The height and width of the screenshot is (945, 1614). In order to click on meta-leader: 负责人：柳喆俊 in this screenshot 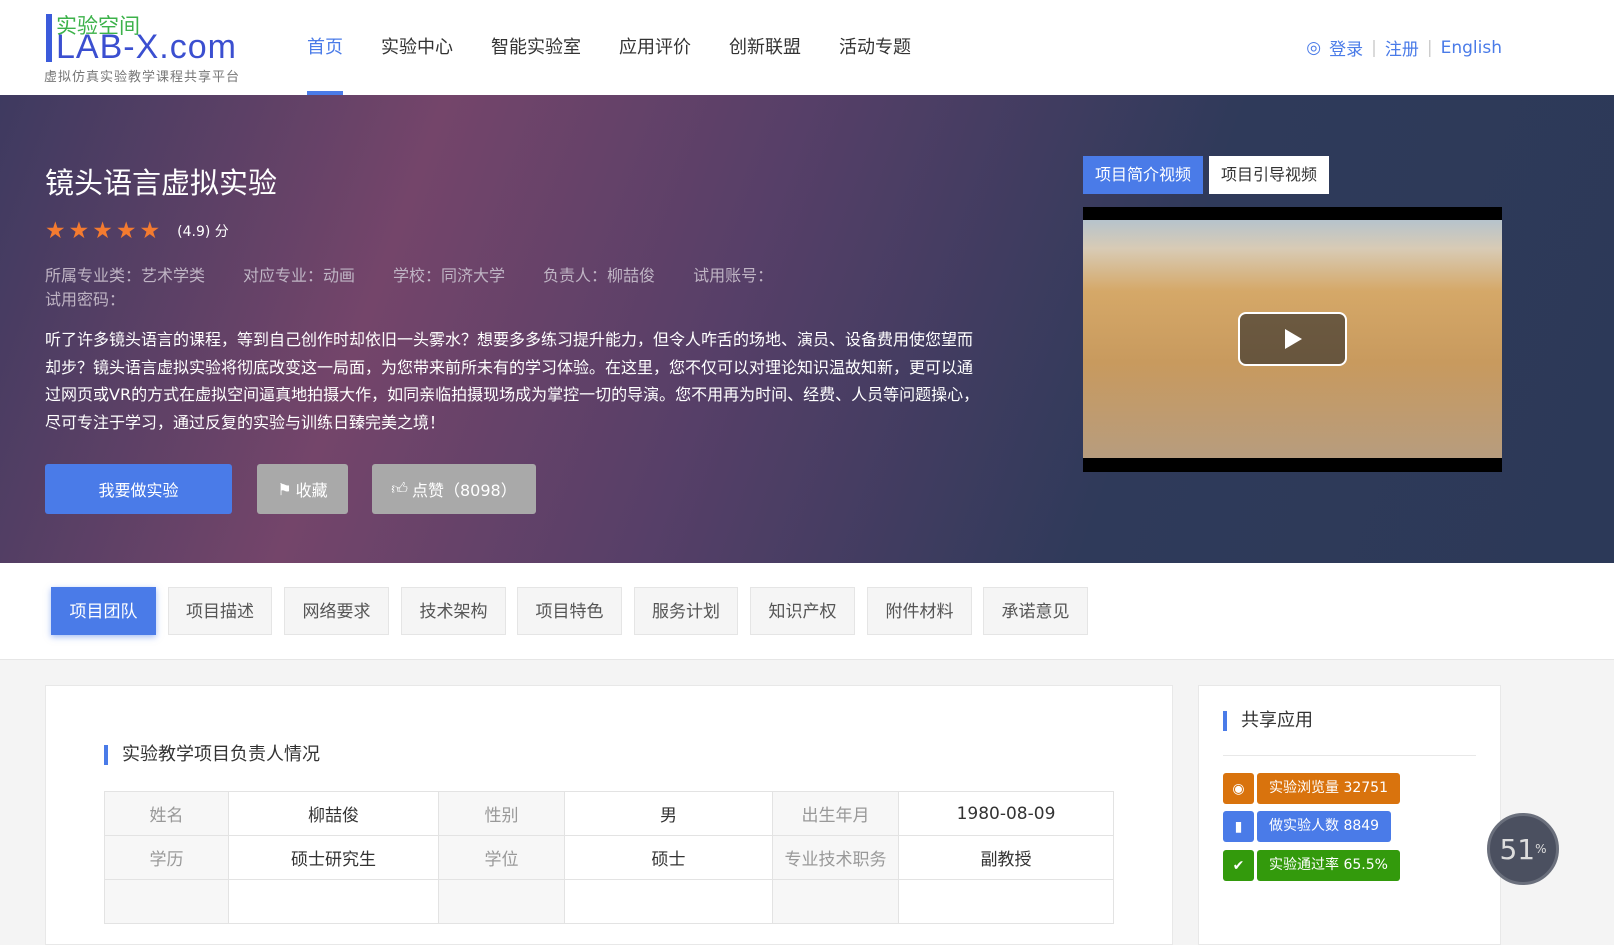, I will do `click(599, 275)`.